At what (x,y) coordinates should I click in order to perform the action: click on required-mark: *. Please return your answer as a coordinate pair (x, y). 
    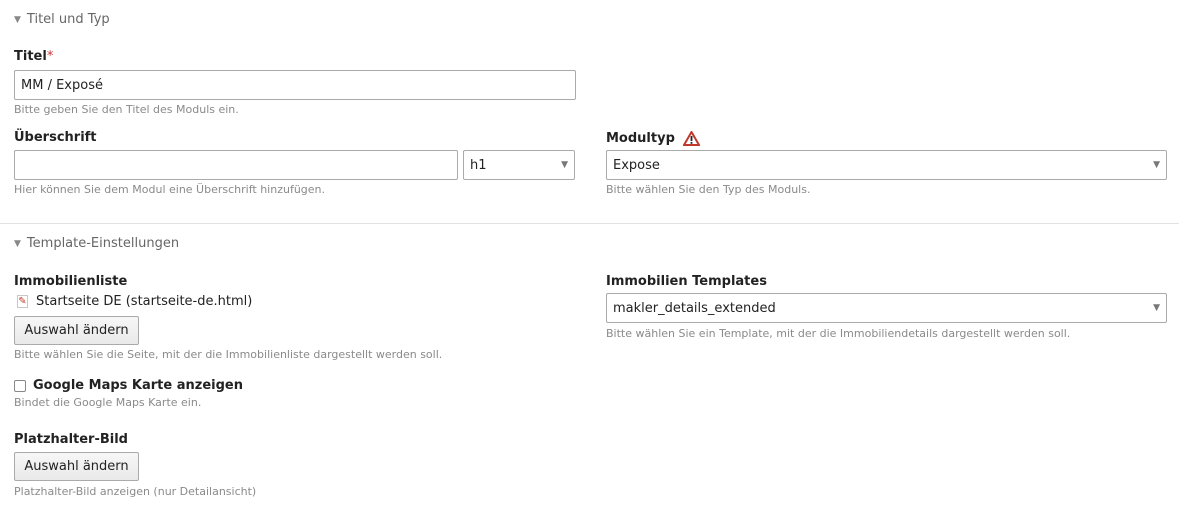
    Looking at the image, I should click on (50, 56).